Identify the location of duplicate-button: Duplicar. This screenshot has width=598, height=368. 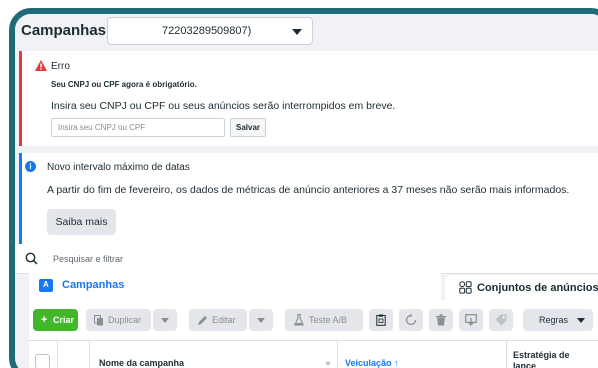
(118, 320).